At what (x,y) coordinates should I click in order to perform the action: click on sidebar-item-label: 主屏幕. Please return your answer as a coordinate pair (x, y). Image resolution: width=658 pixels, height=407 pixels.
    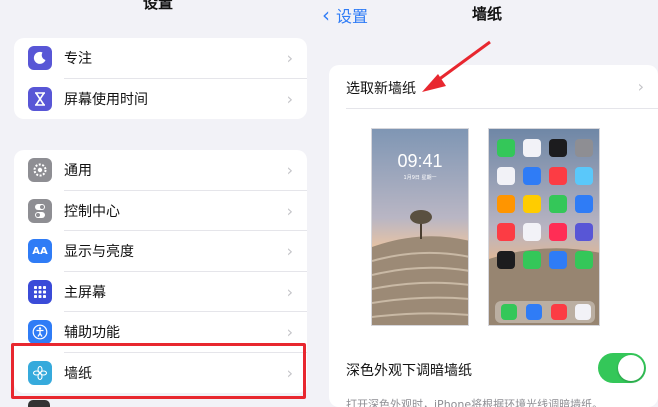
    Looking at the image, I should click on (85, 292).